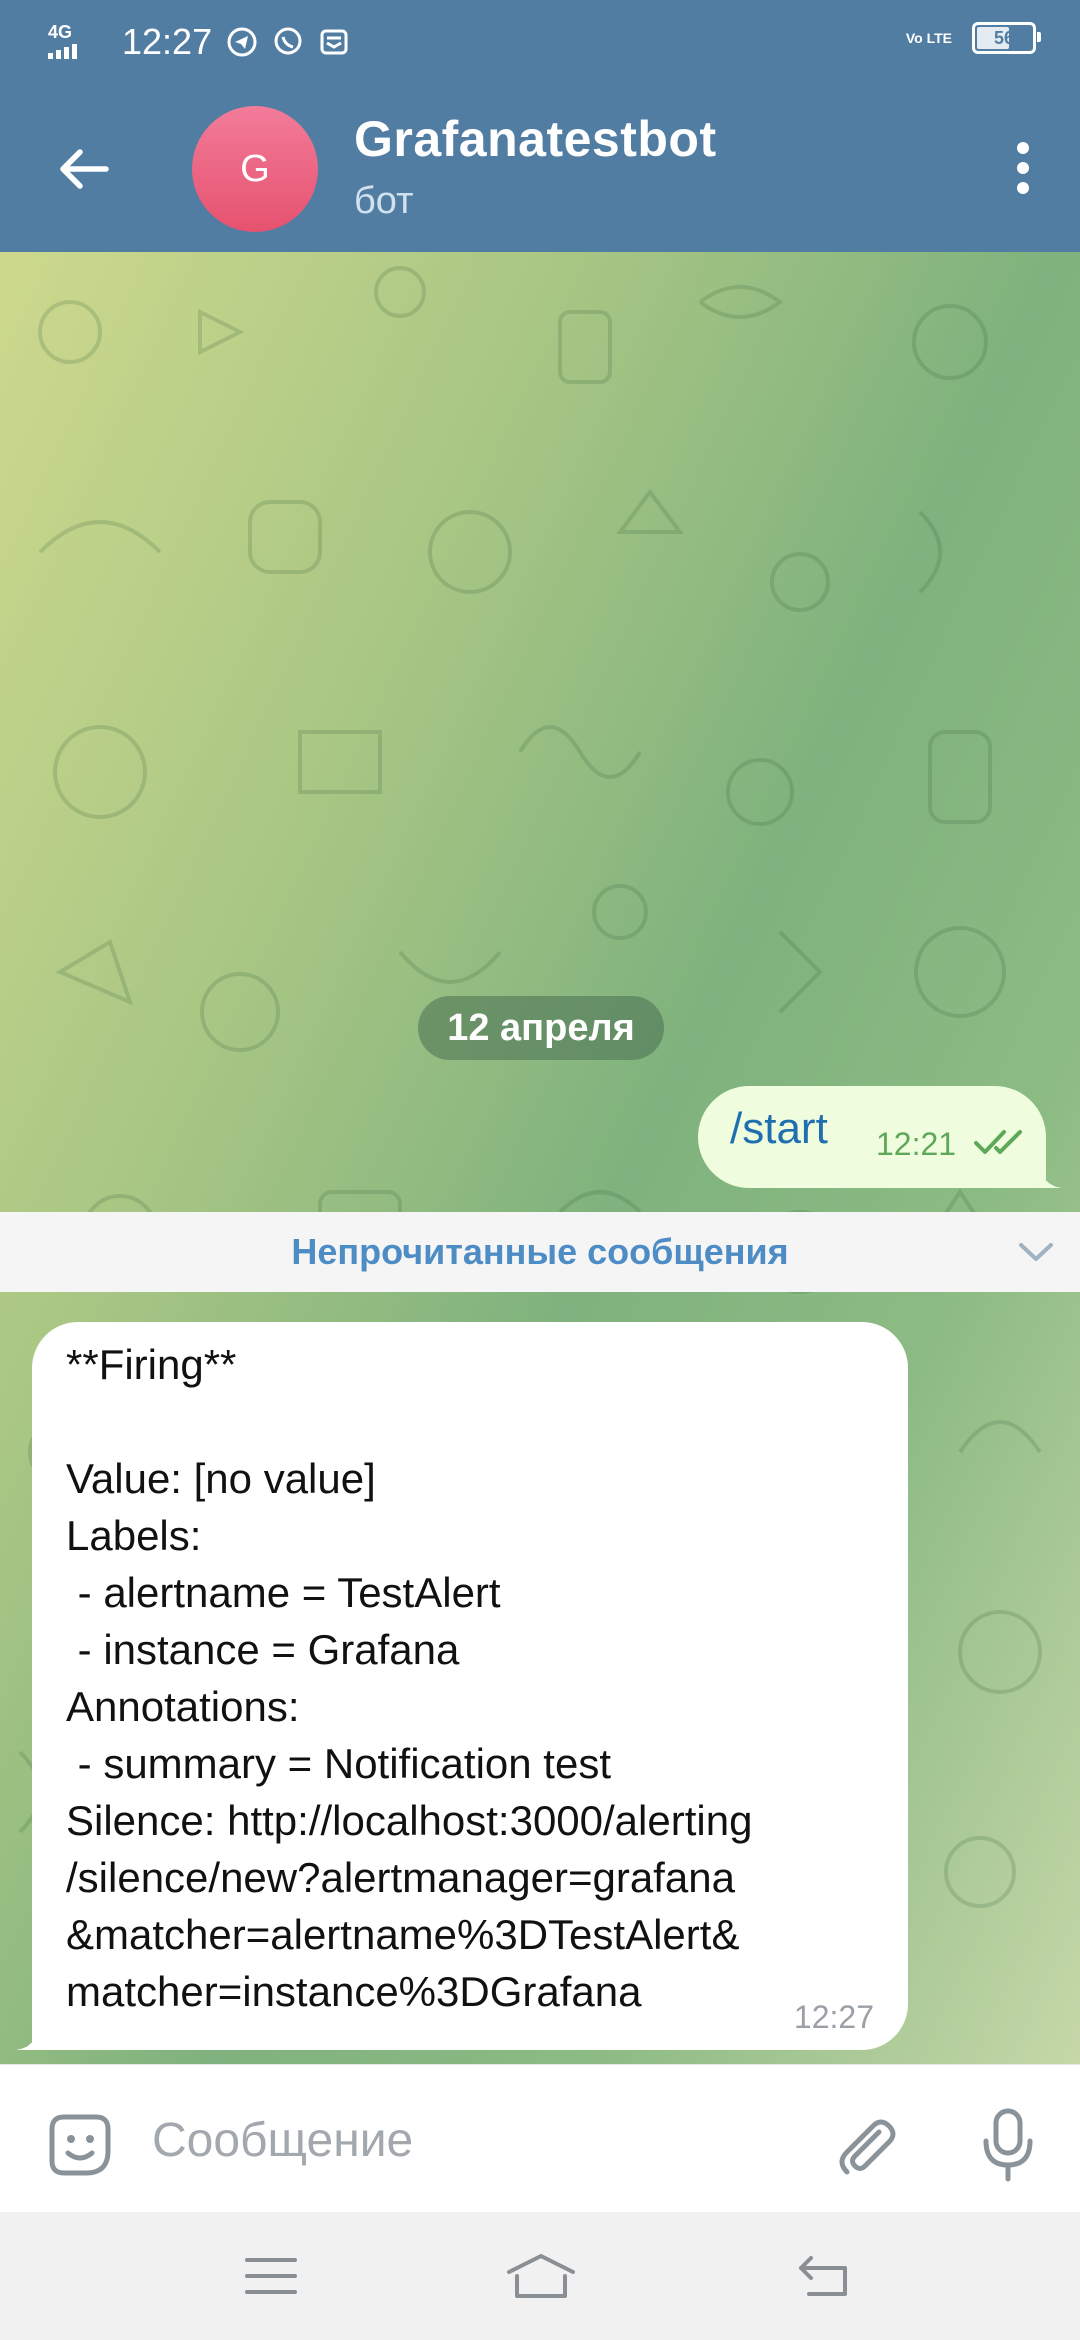 The height and width of the screenshot is (2340, 1080). I want to click on incoming-message-time: 12:27, so click(833, 2017).